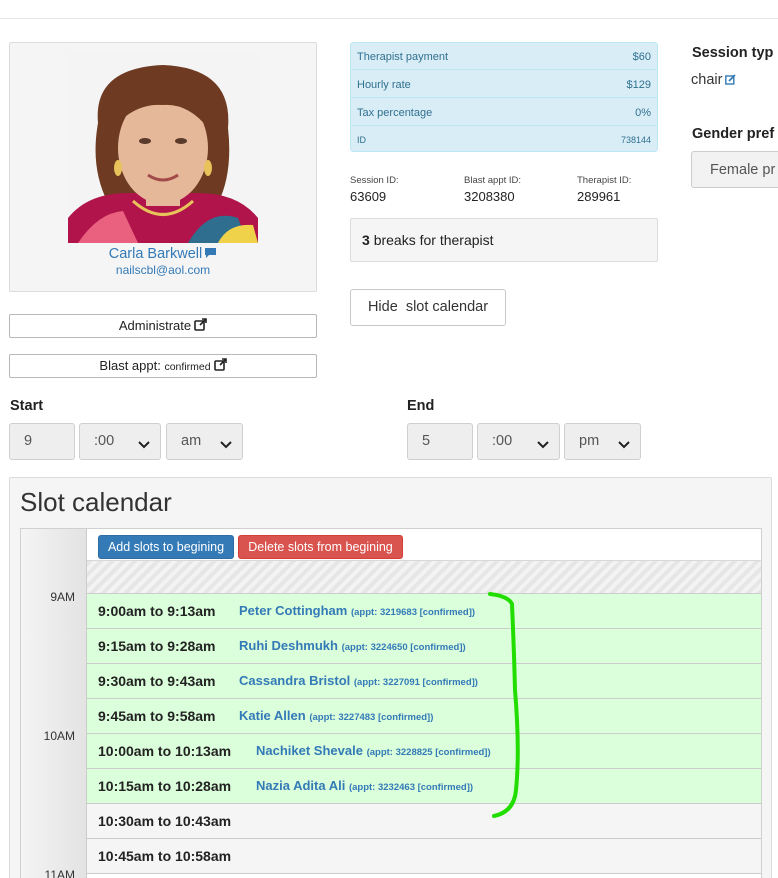 This screenshot has height=878, width=778. What do you see at coordinates (42, 441) in the screenshot?
I see `start-hour-input: 9` at bounding box center [42, 441].